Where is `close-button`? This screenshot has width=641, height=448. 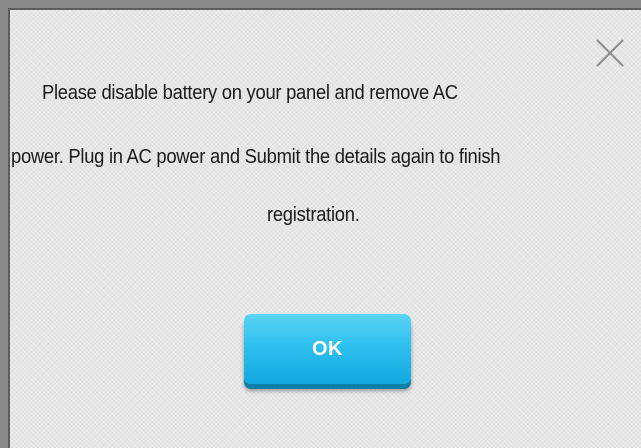 close-button is located at coordinates (610, 53).